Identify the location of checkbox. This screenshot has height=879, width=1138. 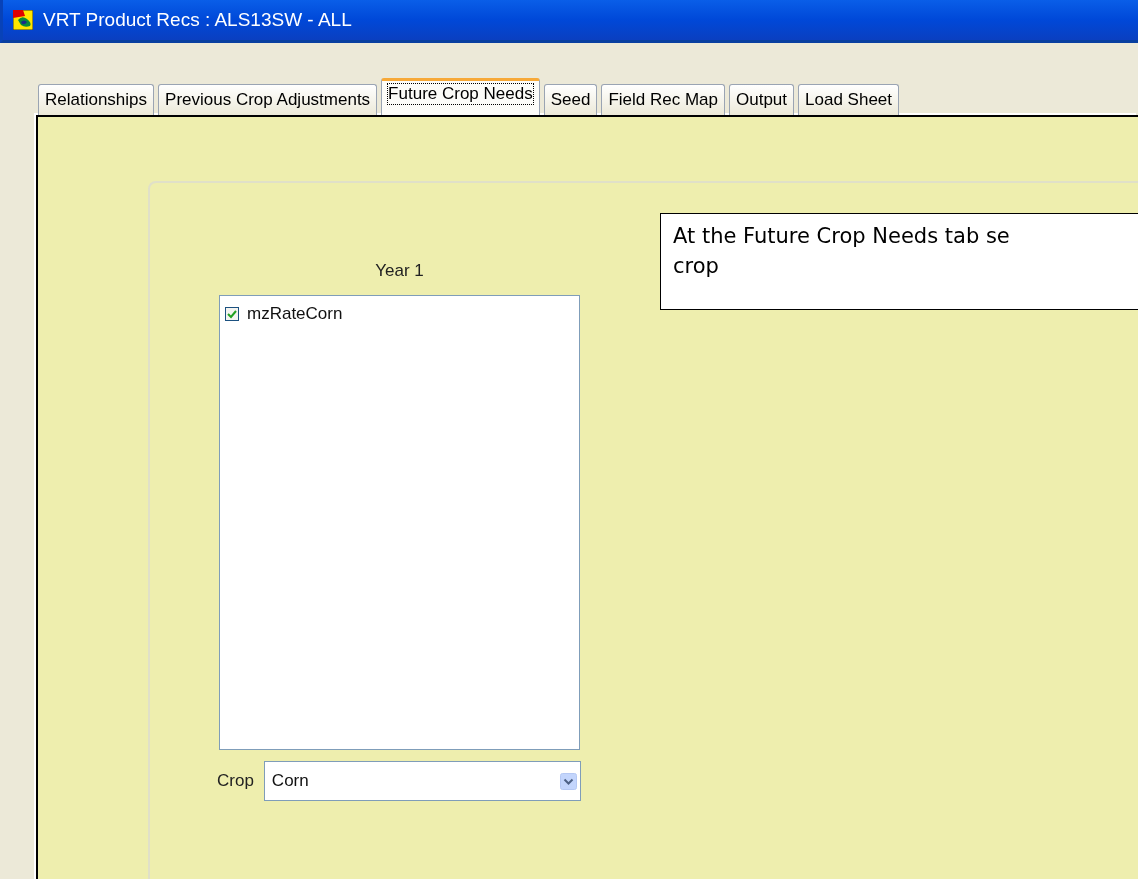
(232, 314).